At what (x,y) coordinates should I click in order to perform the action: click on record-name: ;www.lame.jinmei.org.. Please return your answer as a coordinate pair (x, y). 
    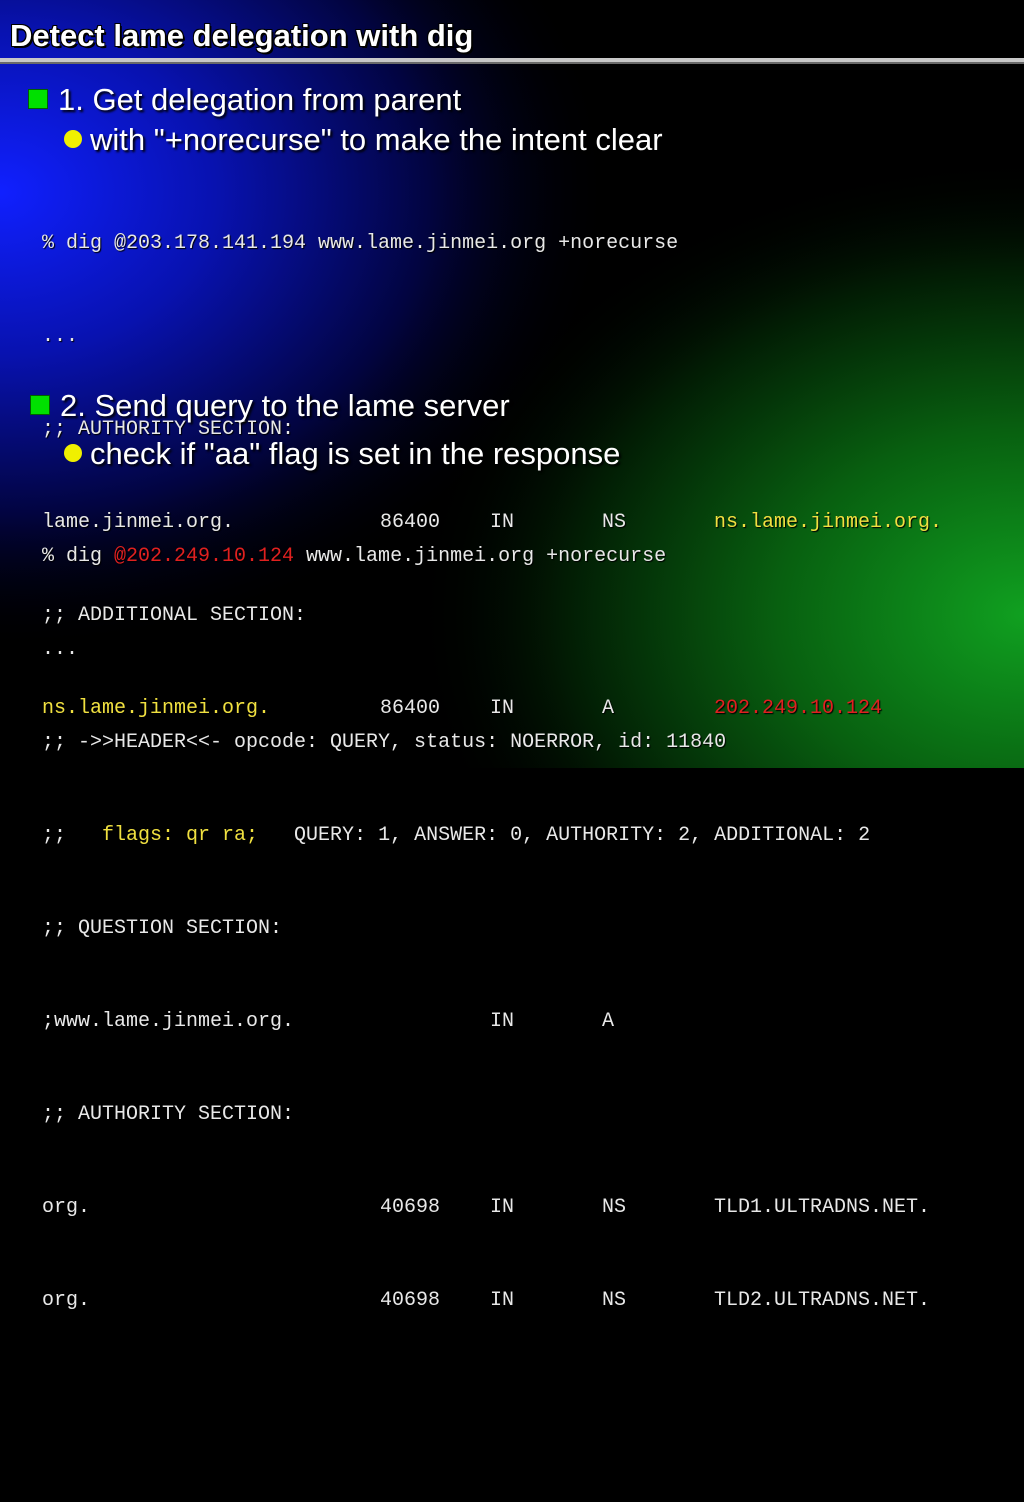
    Looking at the image, I should click on (168, 1021).